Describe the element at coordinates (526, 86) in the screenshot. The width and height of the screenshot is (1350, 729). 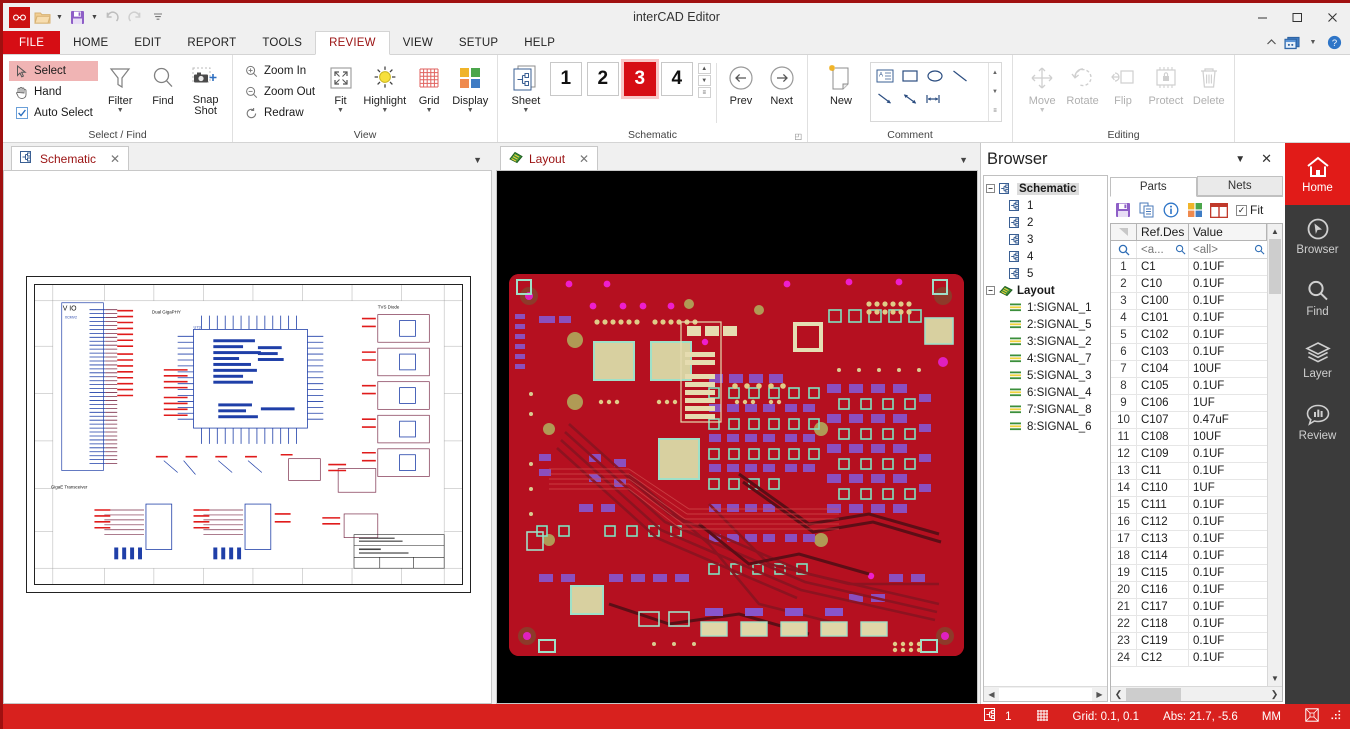
I see `sheet-button: Sheet ▼` at that location.